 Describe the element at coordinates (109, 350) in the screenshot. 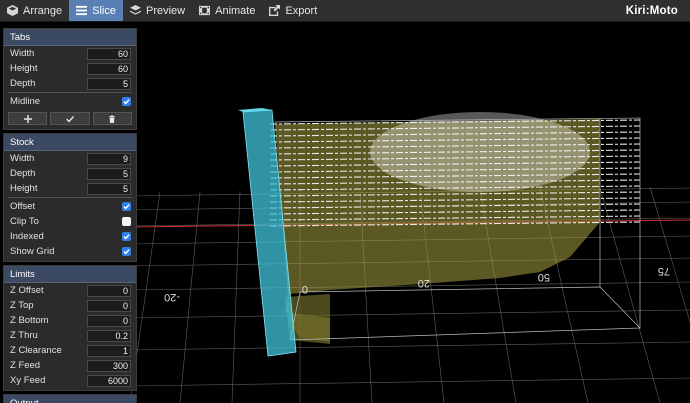

I see `zclearance-input` at that location.